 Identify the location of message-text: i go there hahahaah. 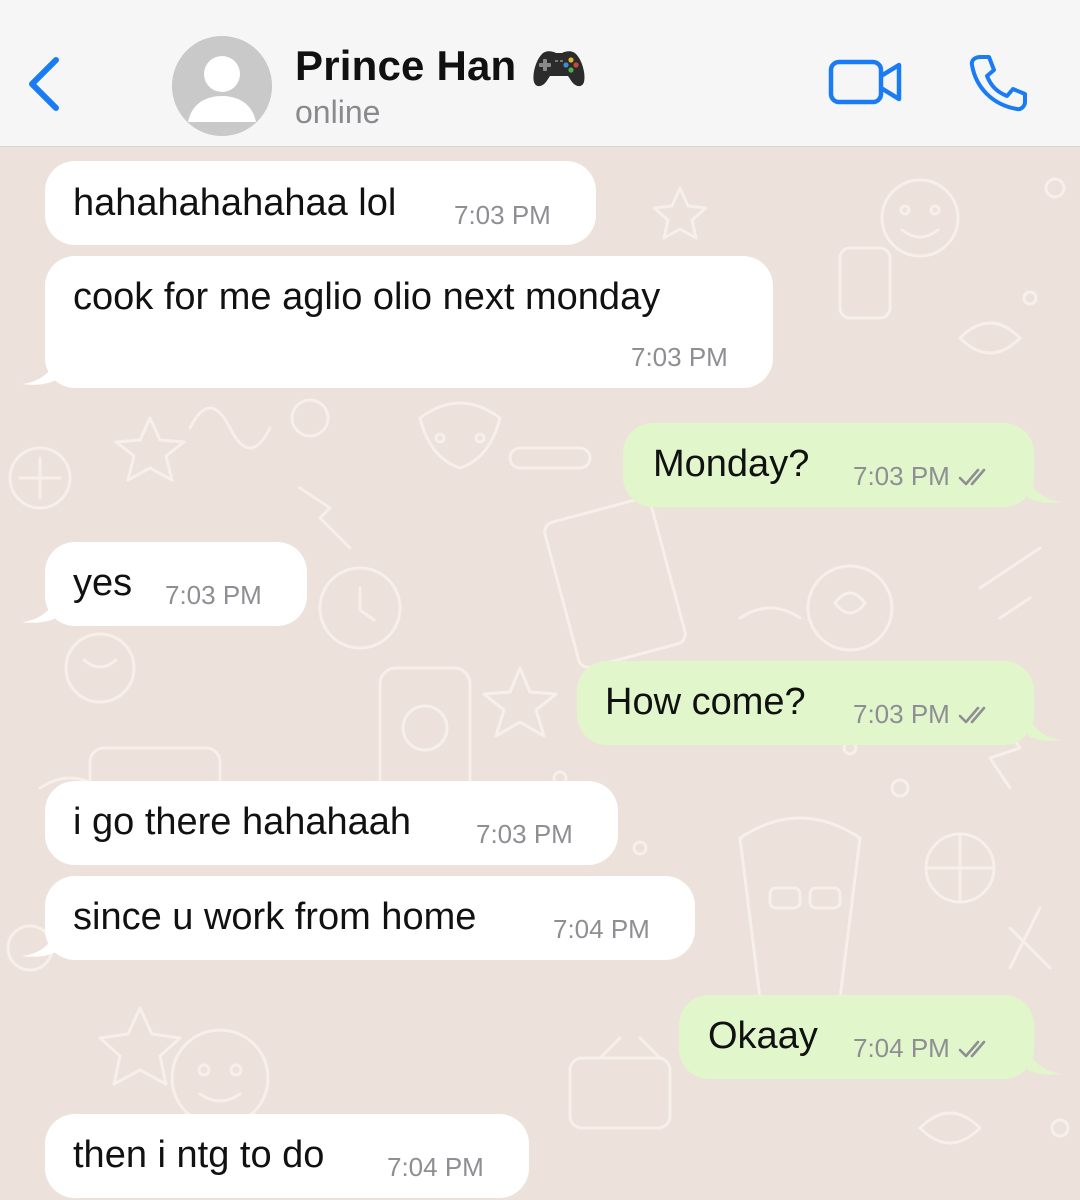
(242, 822).